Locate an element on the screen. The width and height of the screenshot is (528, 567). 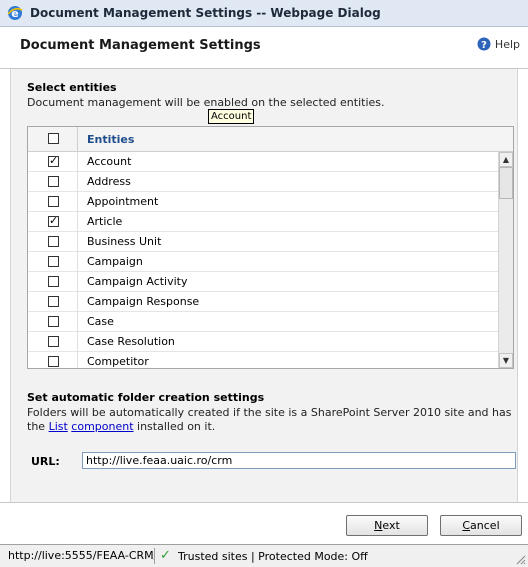
url-input is located at coordinates (299, 460).